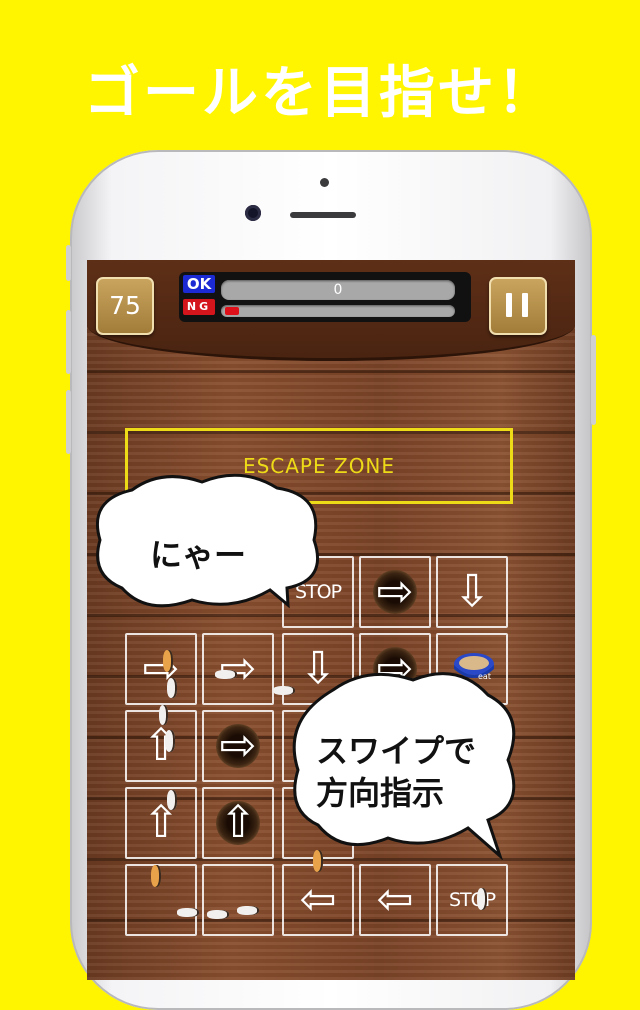 The width and height of the screenshot is (640, 1010). Describe the element at coordinates (253, 213) in the screenshot. I see `front-camera` at that location.